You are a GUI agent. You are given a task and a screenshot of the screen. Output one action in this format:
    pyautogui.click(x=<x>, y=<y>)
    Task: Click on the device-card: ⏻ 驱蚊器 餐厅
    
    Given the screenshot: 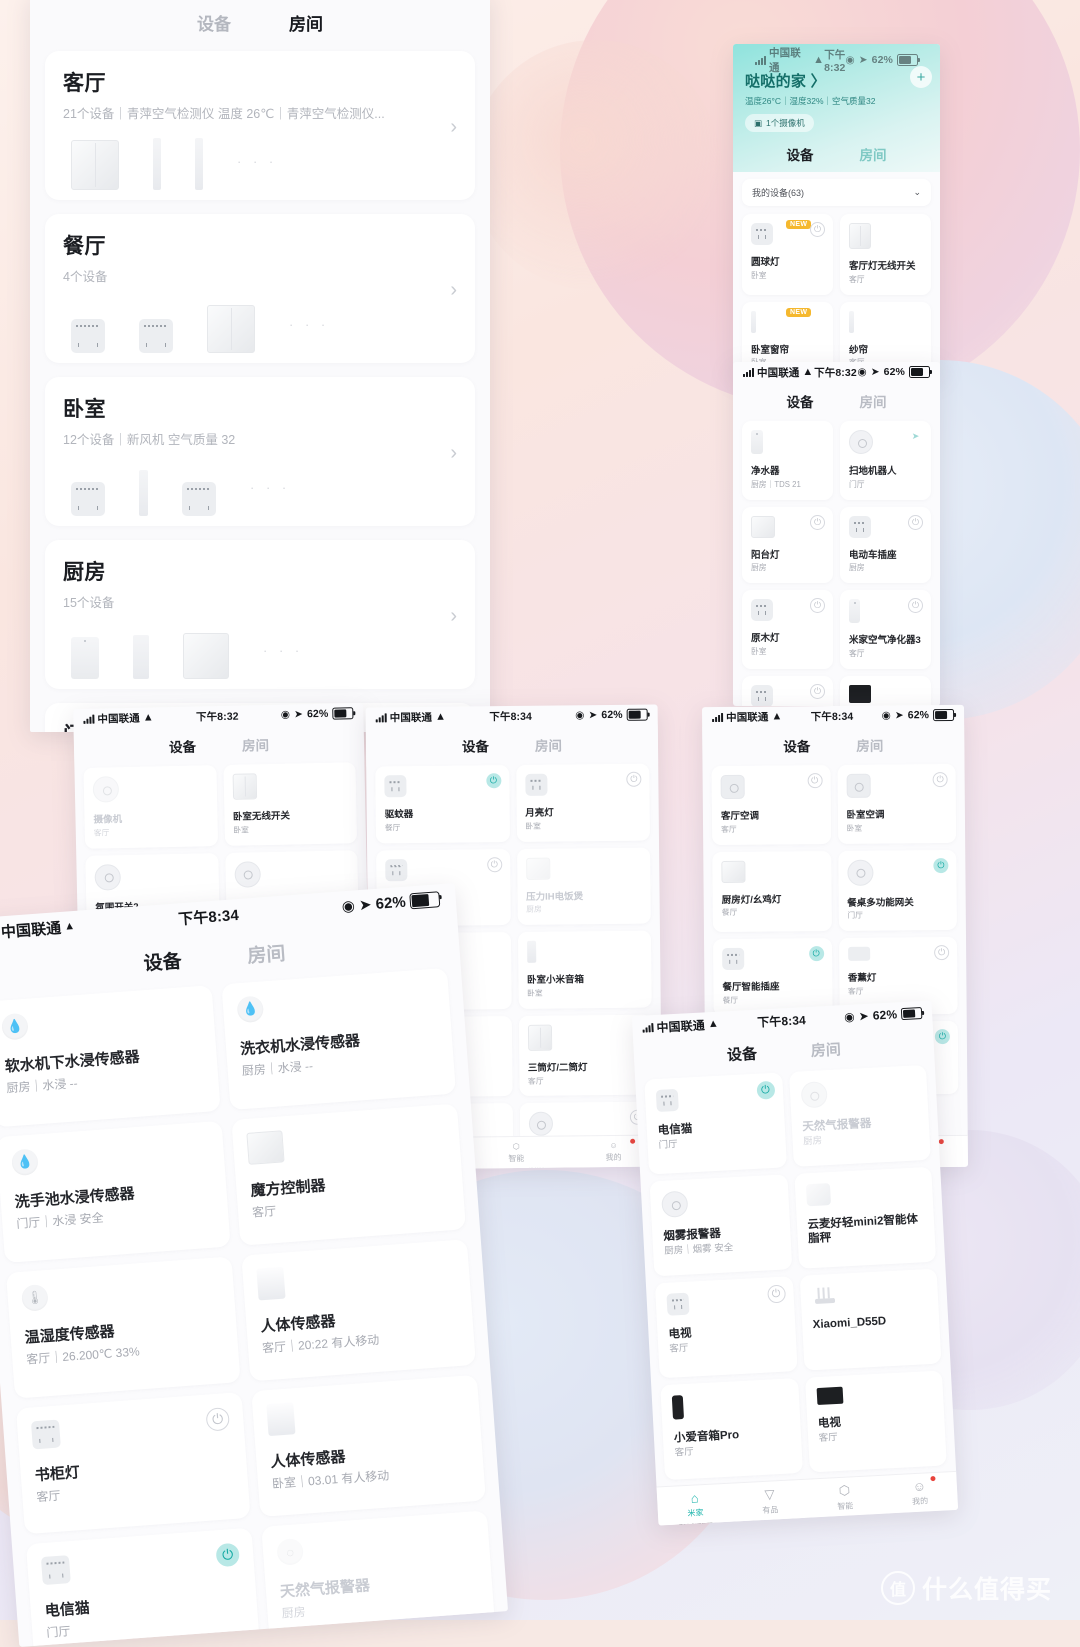 What is the action you would take?
    pyautogui.click(x=442, y=804)
    